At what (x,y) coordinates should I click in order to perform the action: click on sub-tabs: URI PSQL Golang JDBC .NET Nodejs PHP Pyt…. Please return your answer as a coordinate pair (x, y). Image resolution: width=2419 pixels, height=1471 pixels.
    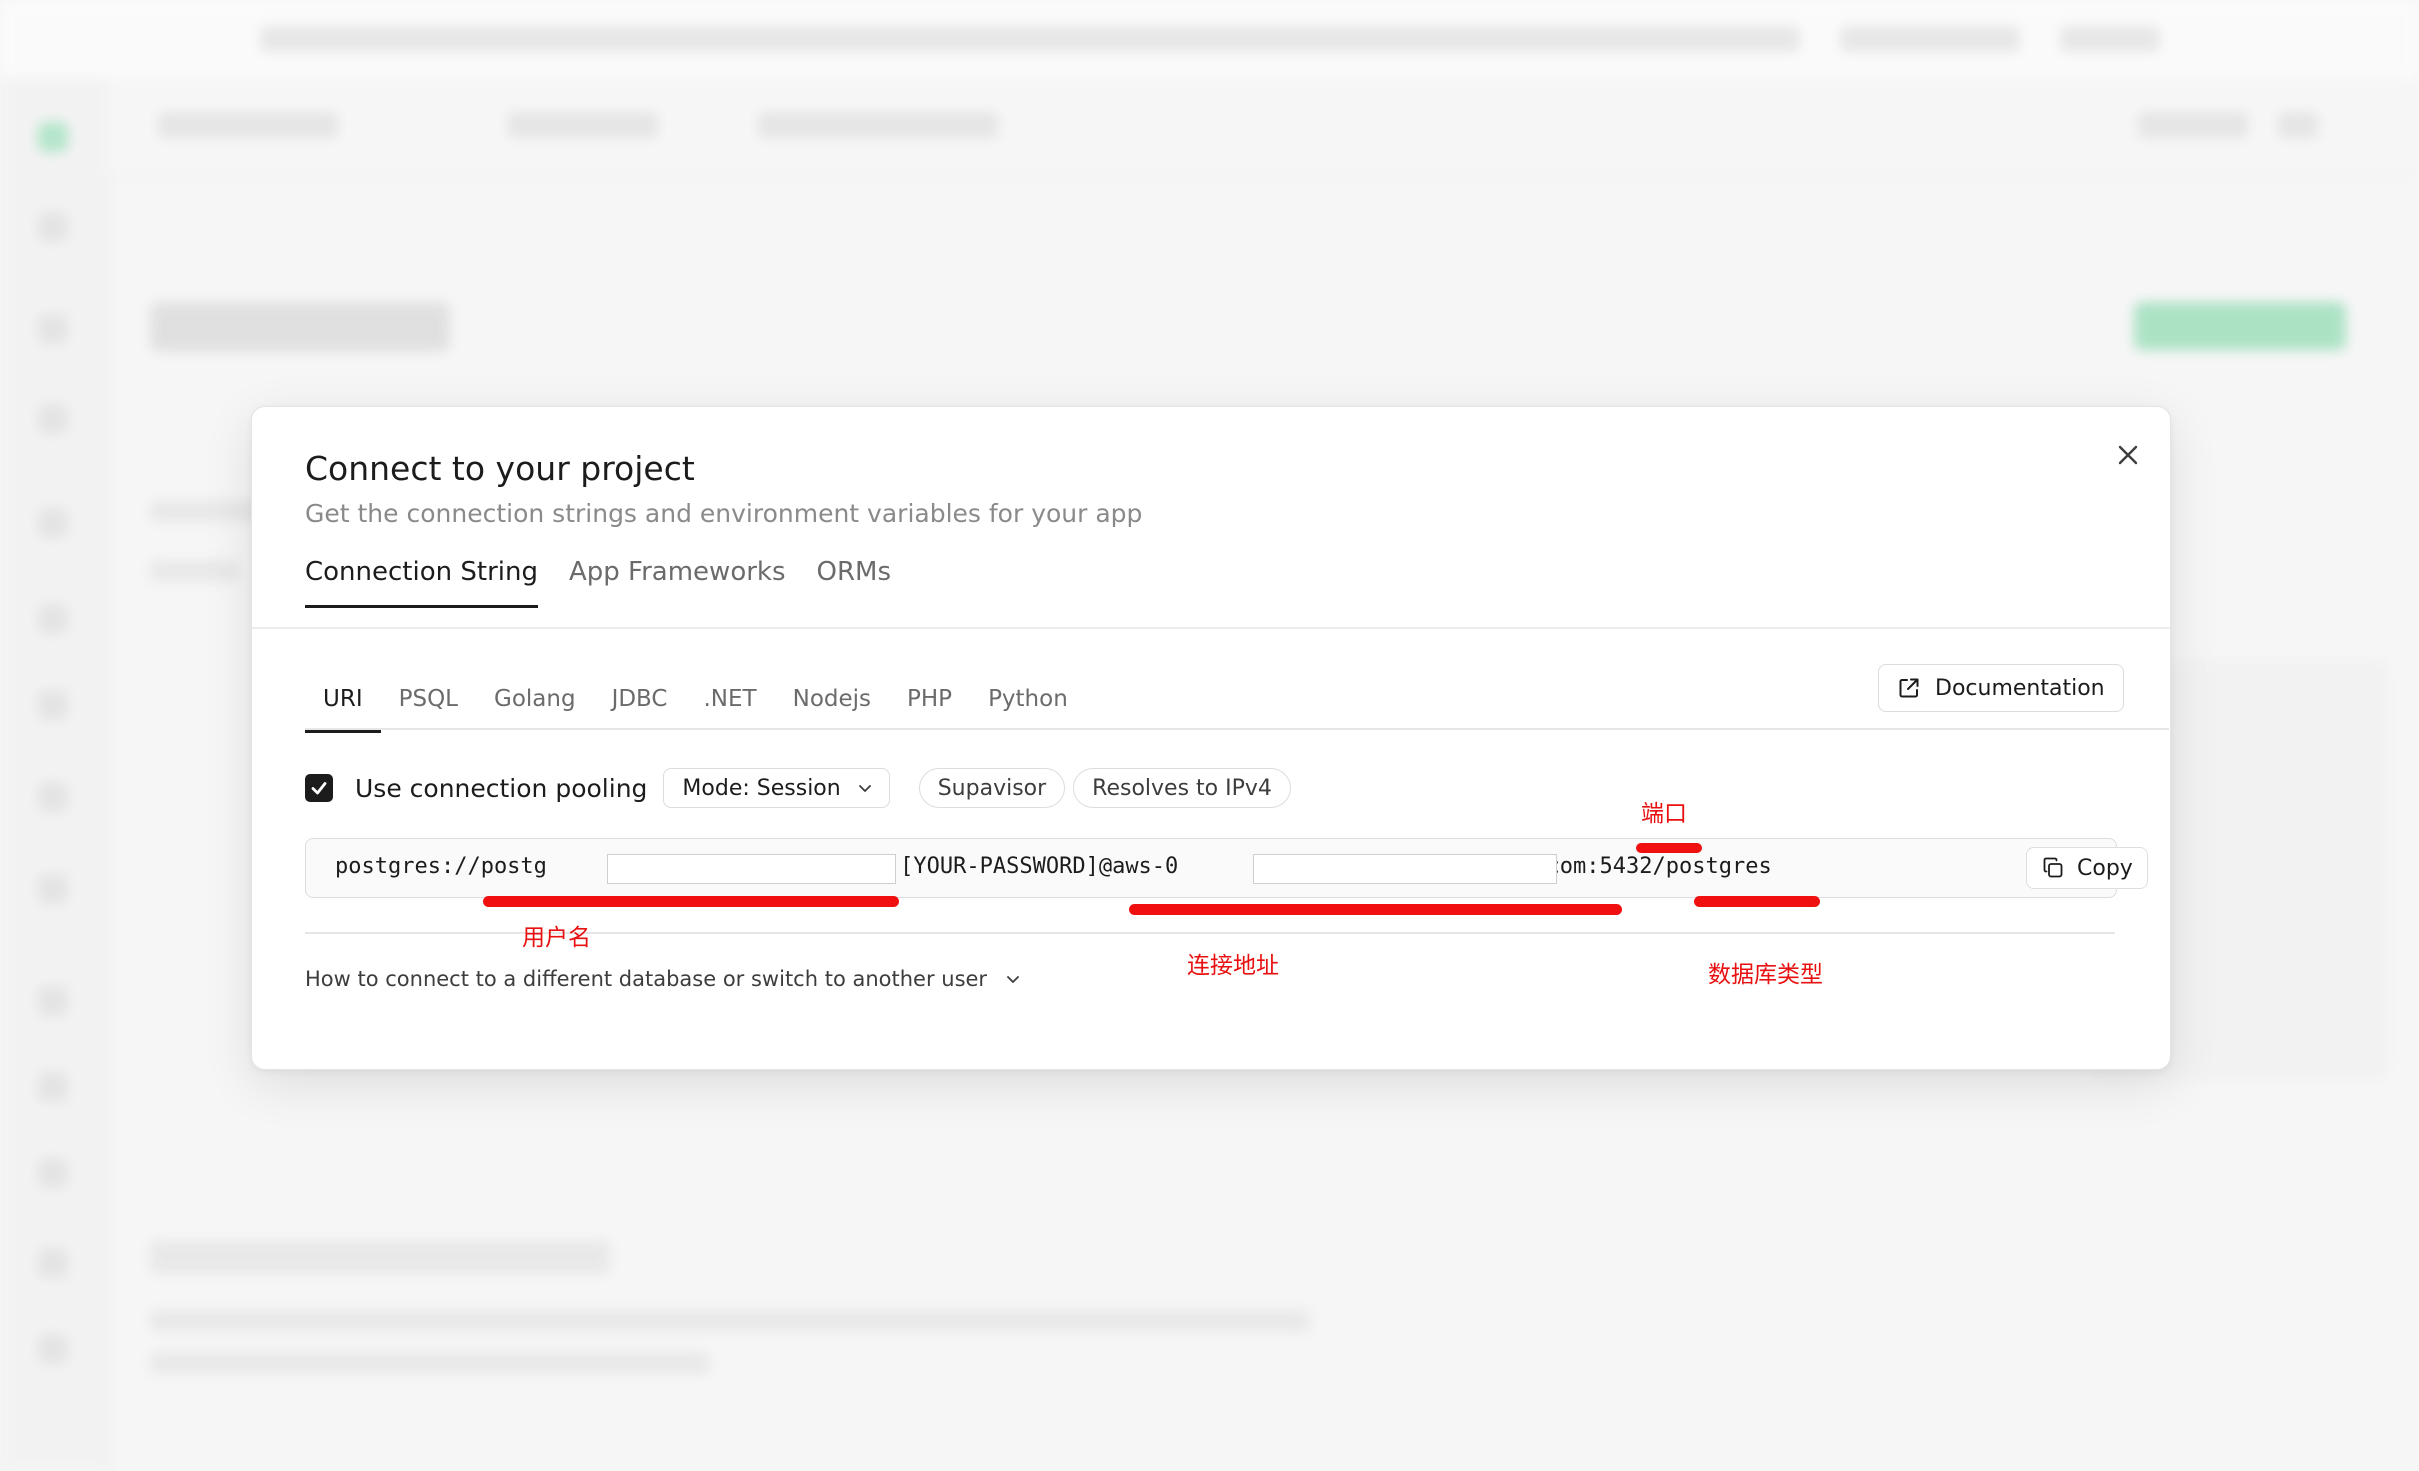
    Looking at the image, I should click on (695, 709).